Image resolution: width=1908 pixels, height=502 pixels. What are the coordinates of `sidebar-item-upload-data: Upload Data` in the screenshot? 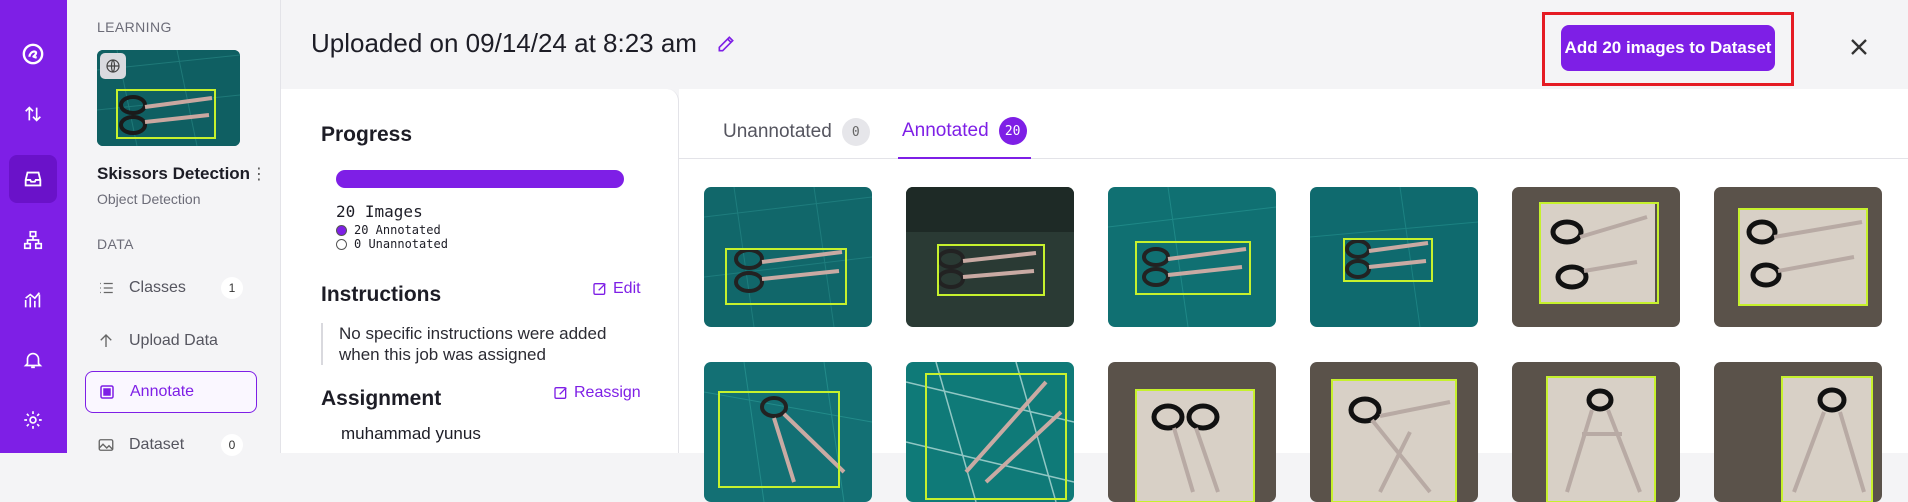 It's located at (171, 341).